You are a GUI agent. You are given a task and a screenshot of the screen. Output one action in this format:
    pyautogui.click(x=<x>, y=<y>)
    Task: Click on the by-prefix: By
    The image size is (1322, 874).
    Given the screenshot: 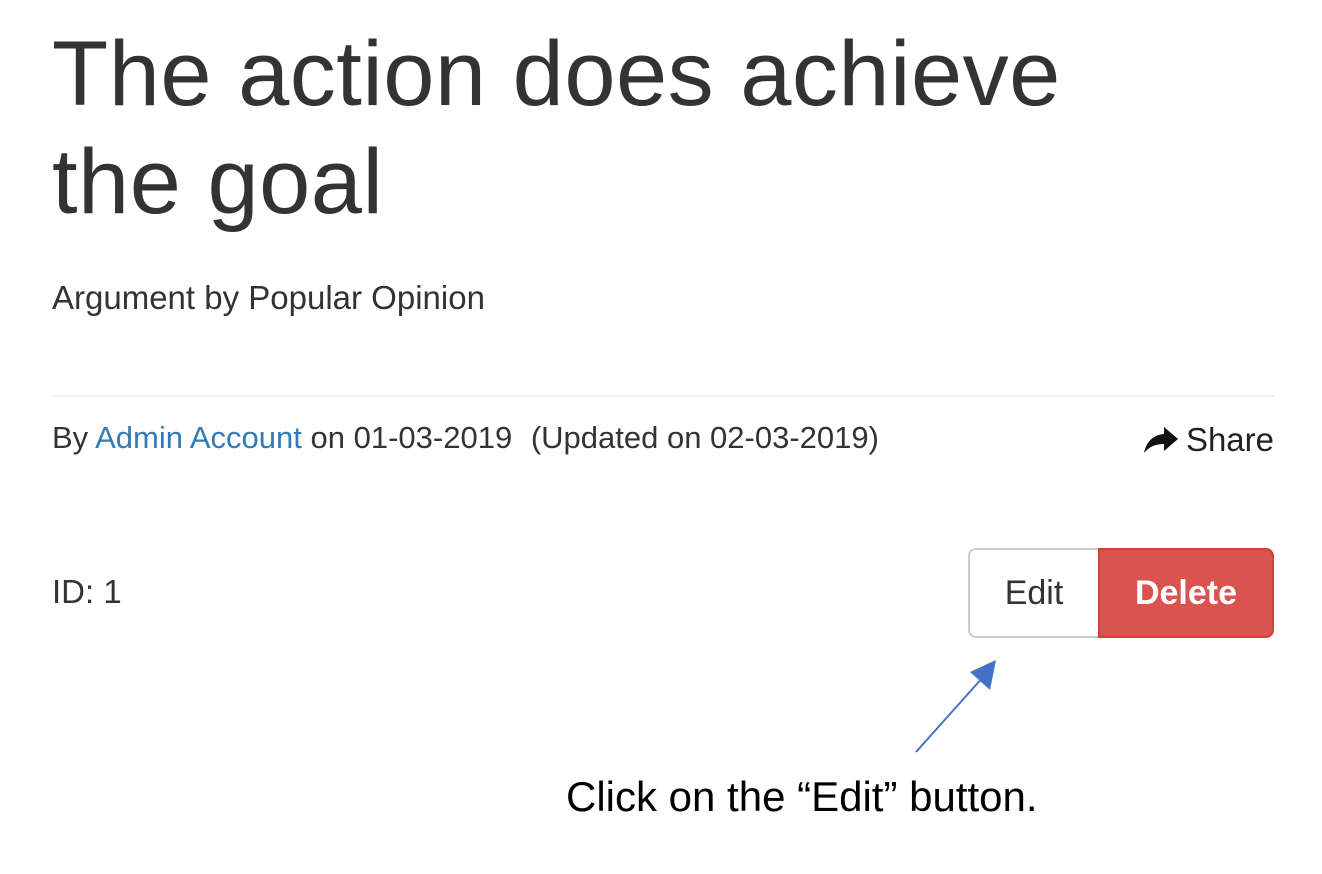 What is the action you would take?
    pyautogui.click(x=70, y=437)
    